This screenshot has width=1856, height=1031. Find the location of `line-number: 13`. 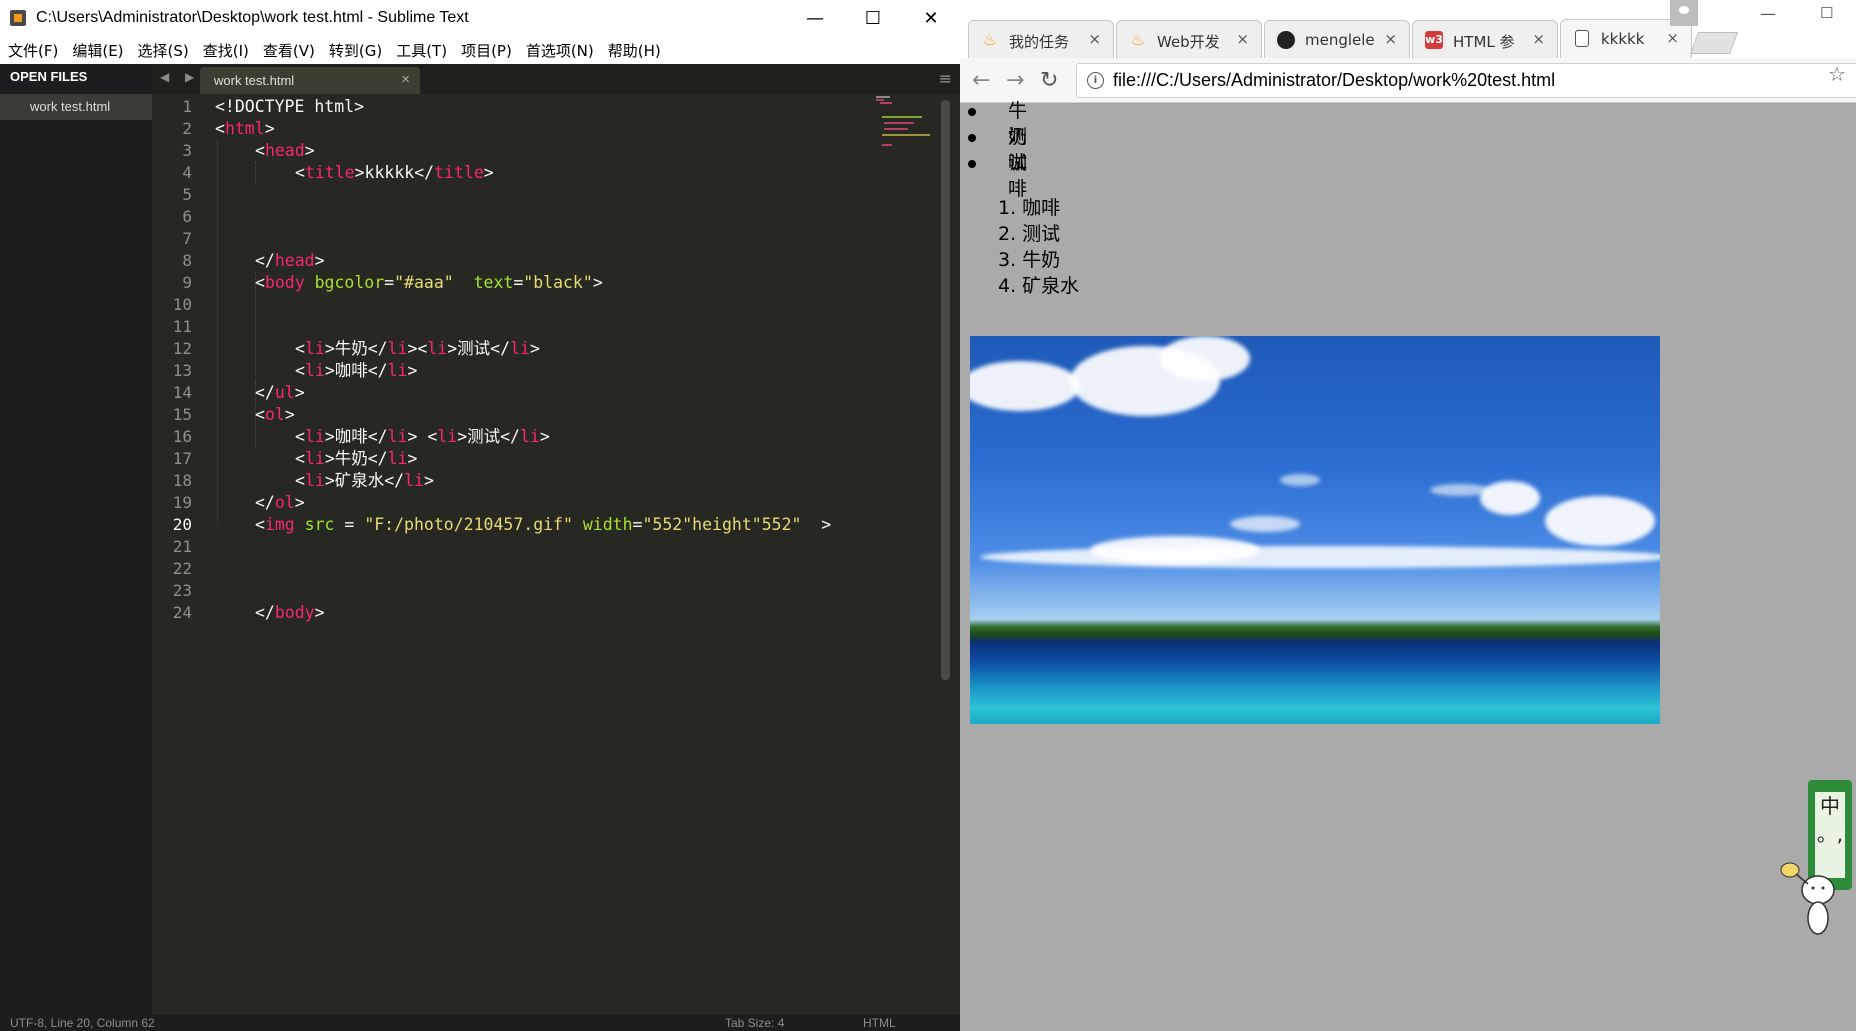

line-number: 13 is located at coordinates (182, 370).